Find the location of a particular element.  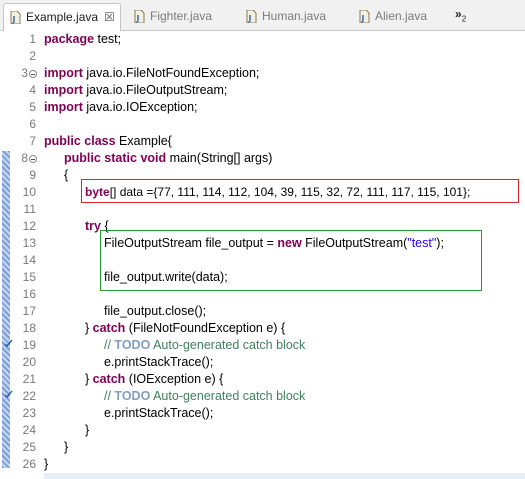

editor-bottom-strip is located at coordinates (284, 476).